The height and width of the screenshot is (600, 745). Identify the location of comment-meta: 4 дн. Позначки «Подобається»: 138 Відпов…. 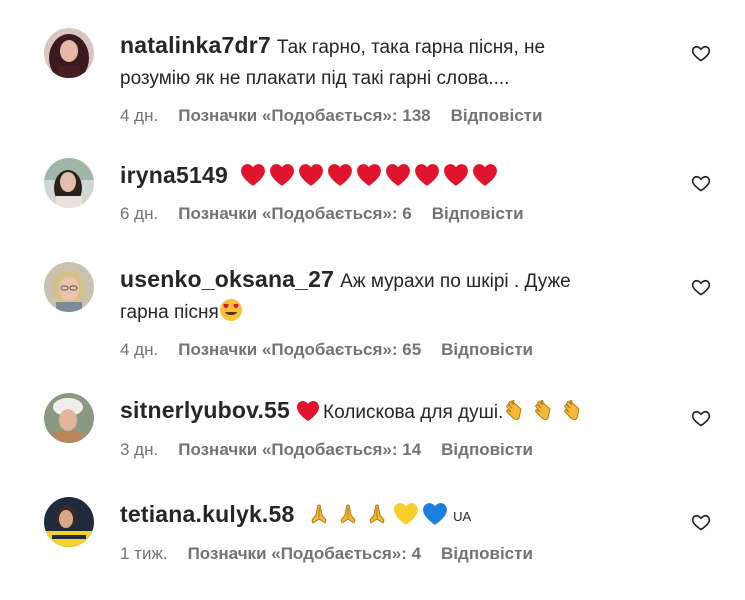
(380, 116).